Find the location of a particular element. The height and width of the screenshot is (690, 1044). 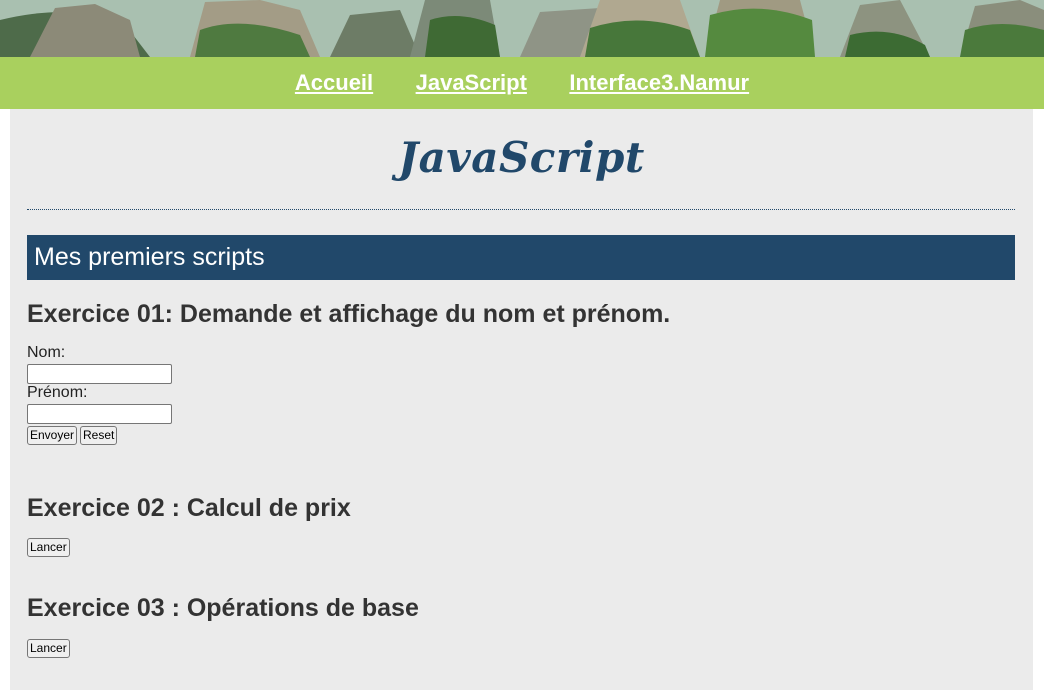

exercise-03-title: Exercice 03 : Opérations de base is located at coordinates (223, 608).